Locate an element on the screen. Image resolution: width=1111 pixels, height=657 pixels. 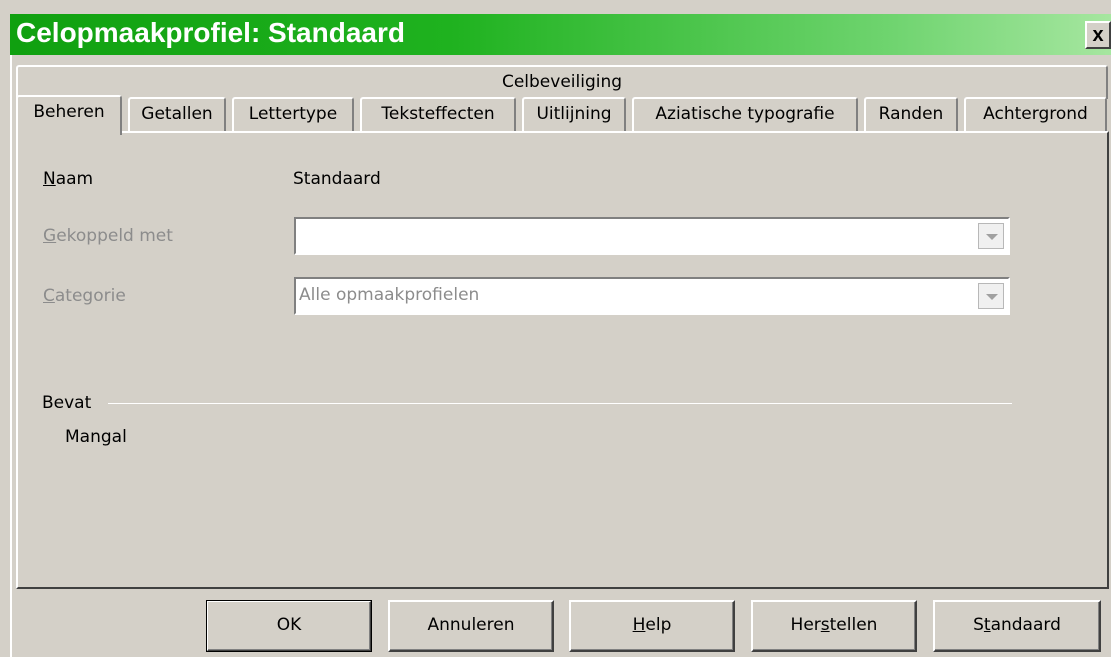
category-value: Alle opmaakprofielen is located at coordinates (389, 295).